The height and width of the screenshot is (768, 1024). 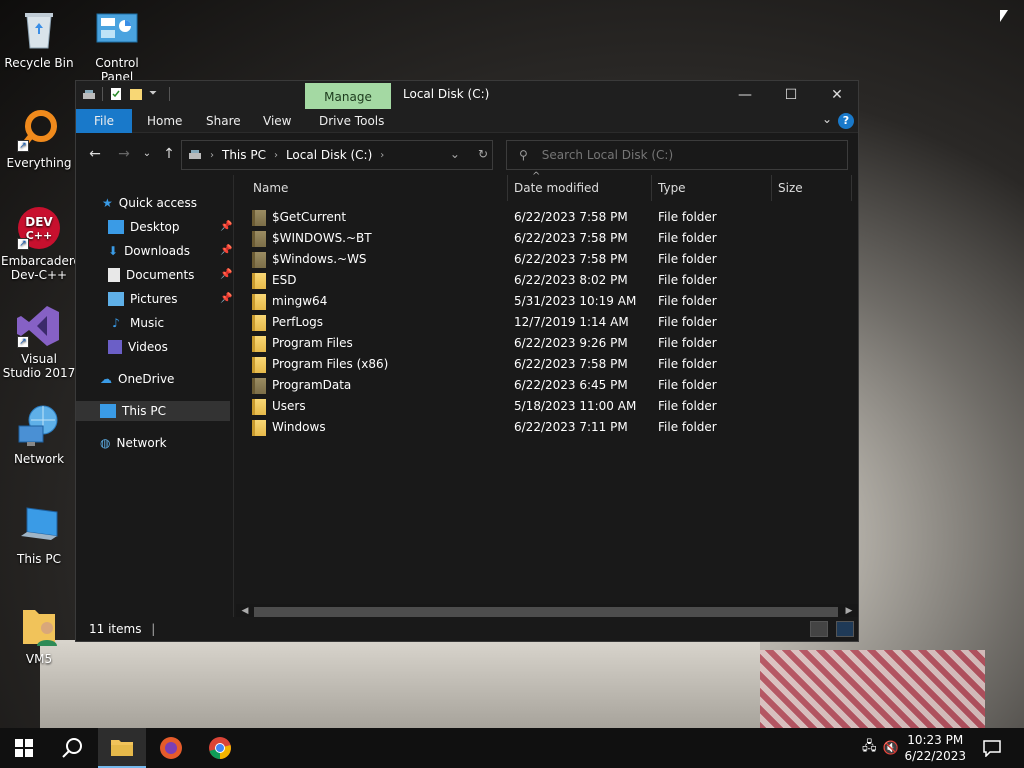 I want to click on sidebar-item-pictures: Pictures, so click(x=143, y=299).